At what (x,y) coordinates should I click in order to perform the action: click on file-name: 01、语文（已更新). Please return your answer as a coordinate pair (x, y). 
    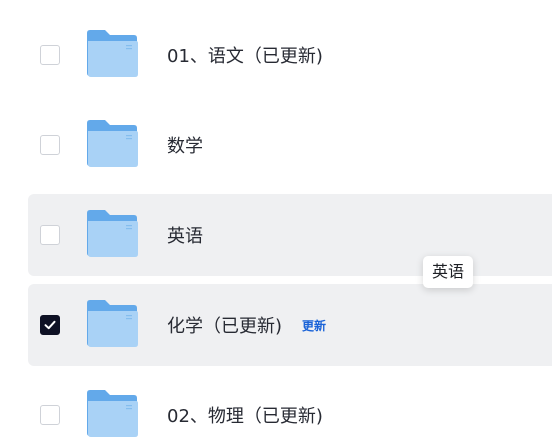
    Looking at the image, I should click on (245, 55).